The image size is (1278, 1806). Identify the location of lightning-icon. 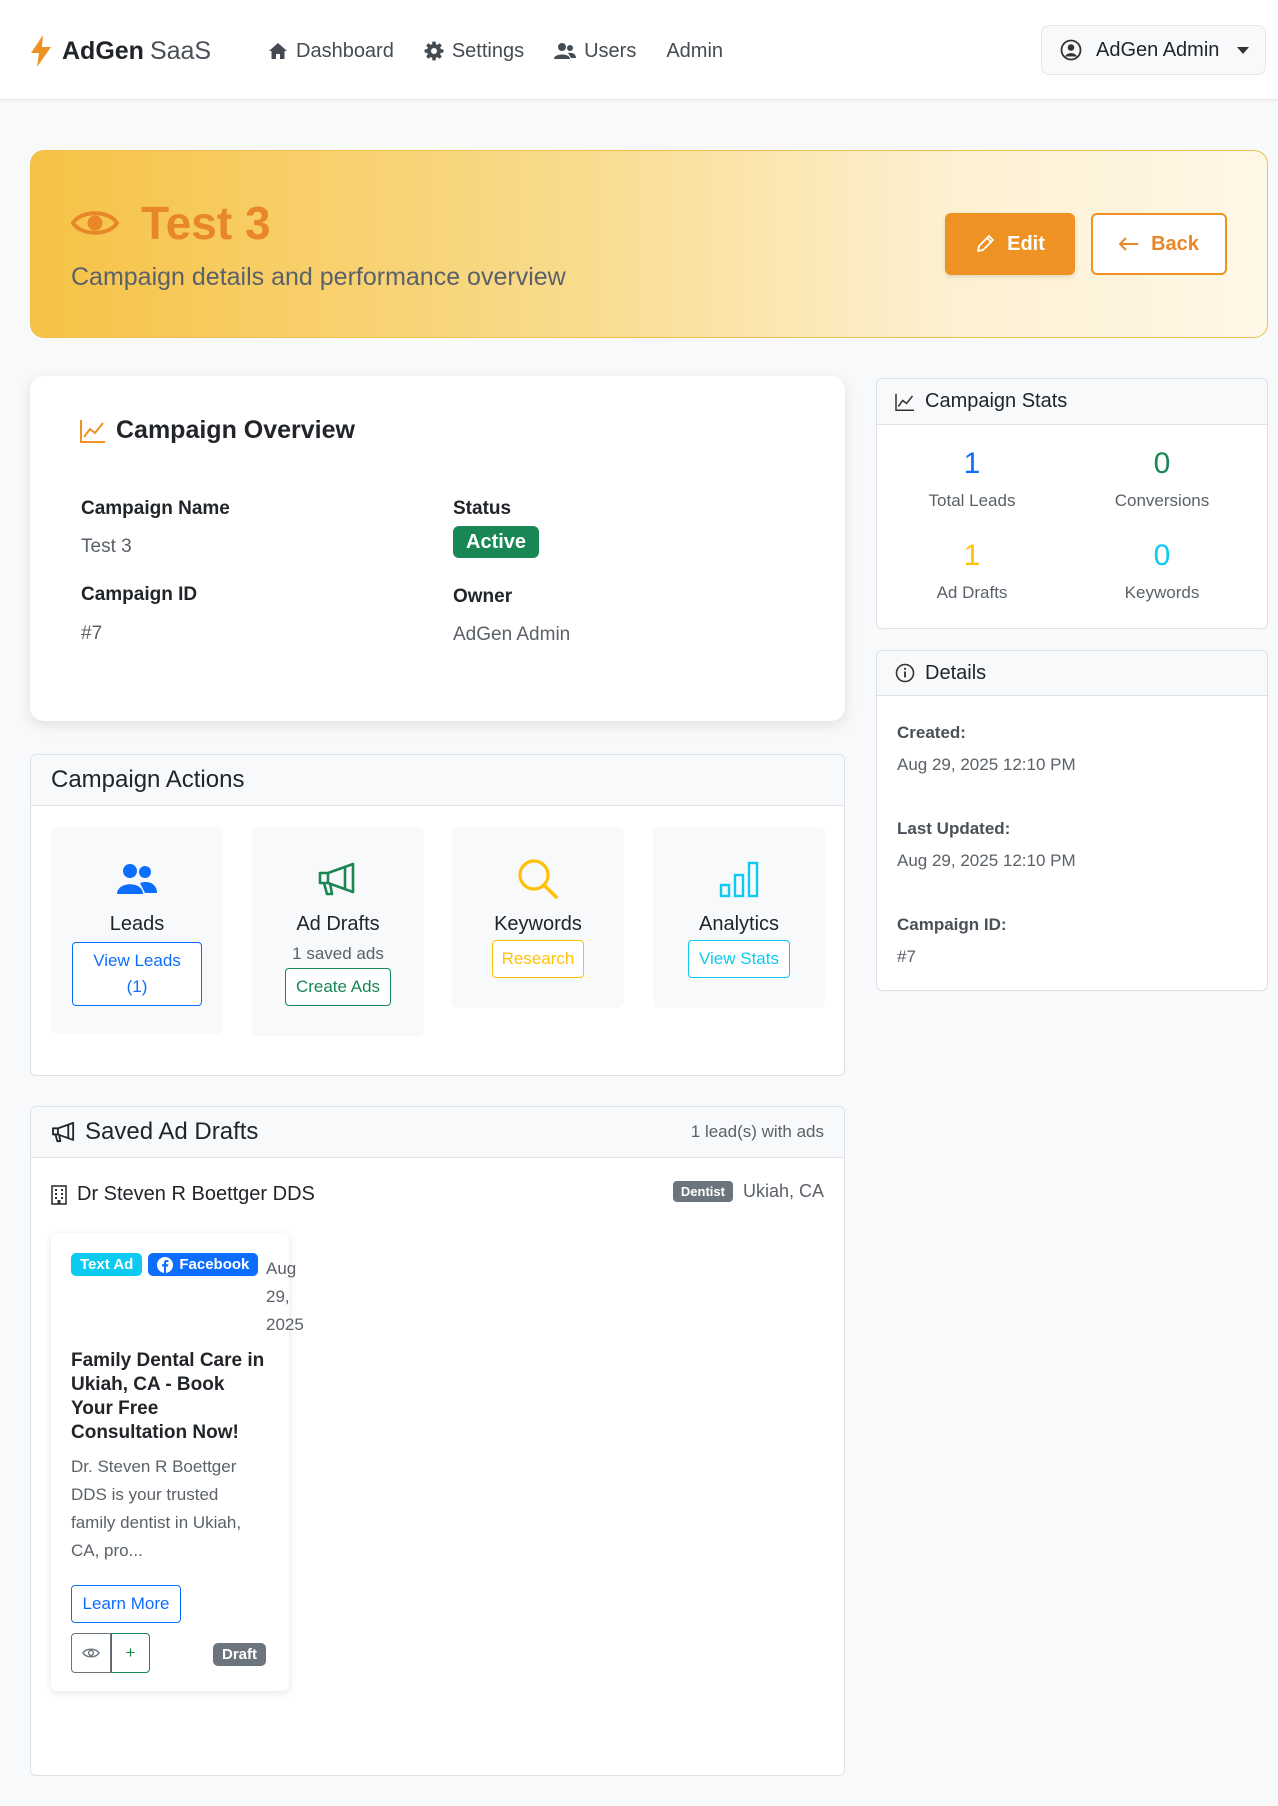
(41, 51).